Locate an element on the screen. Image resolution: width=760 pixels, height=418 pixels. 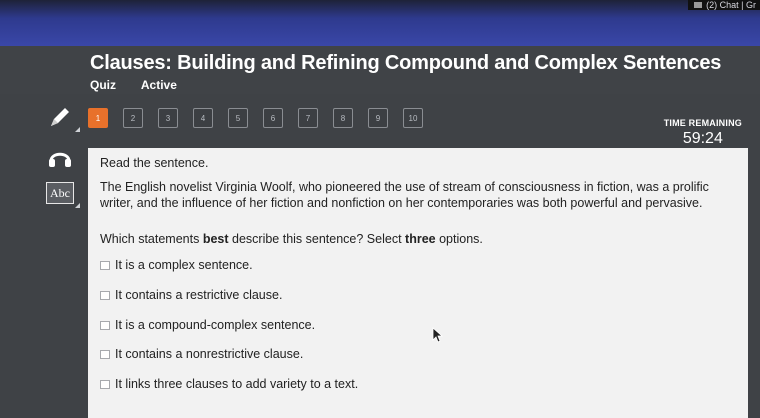
browser-tab-chat: (2) Chat | Gr is located at coordinates (724, 5).